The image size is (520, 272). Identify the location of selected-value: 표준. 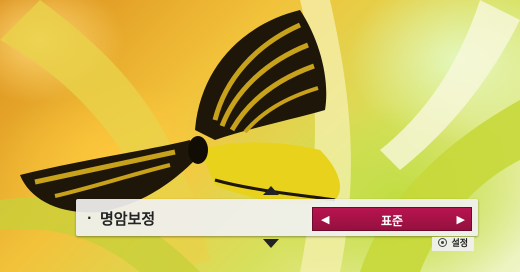
(392, 221).